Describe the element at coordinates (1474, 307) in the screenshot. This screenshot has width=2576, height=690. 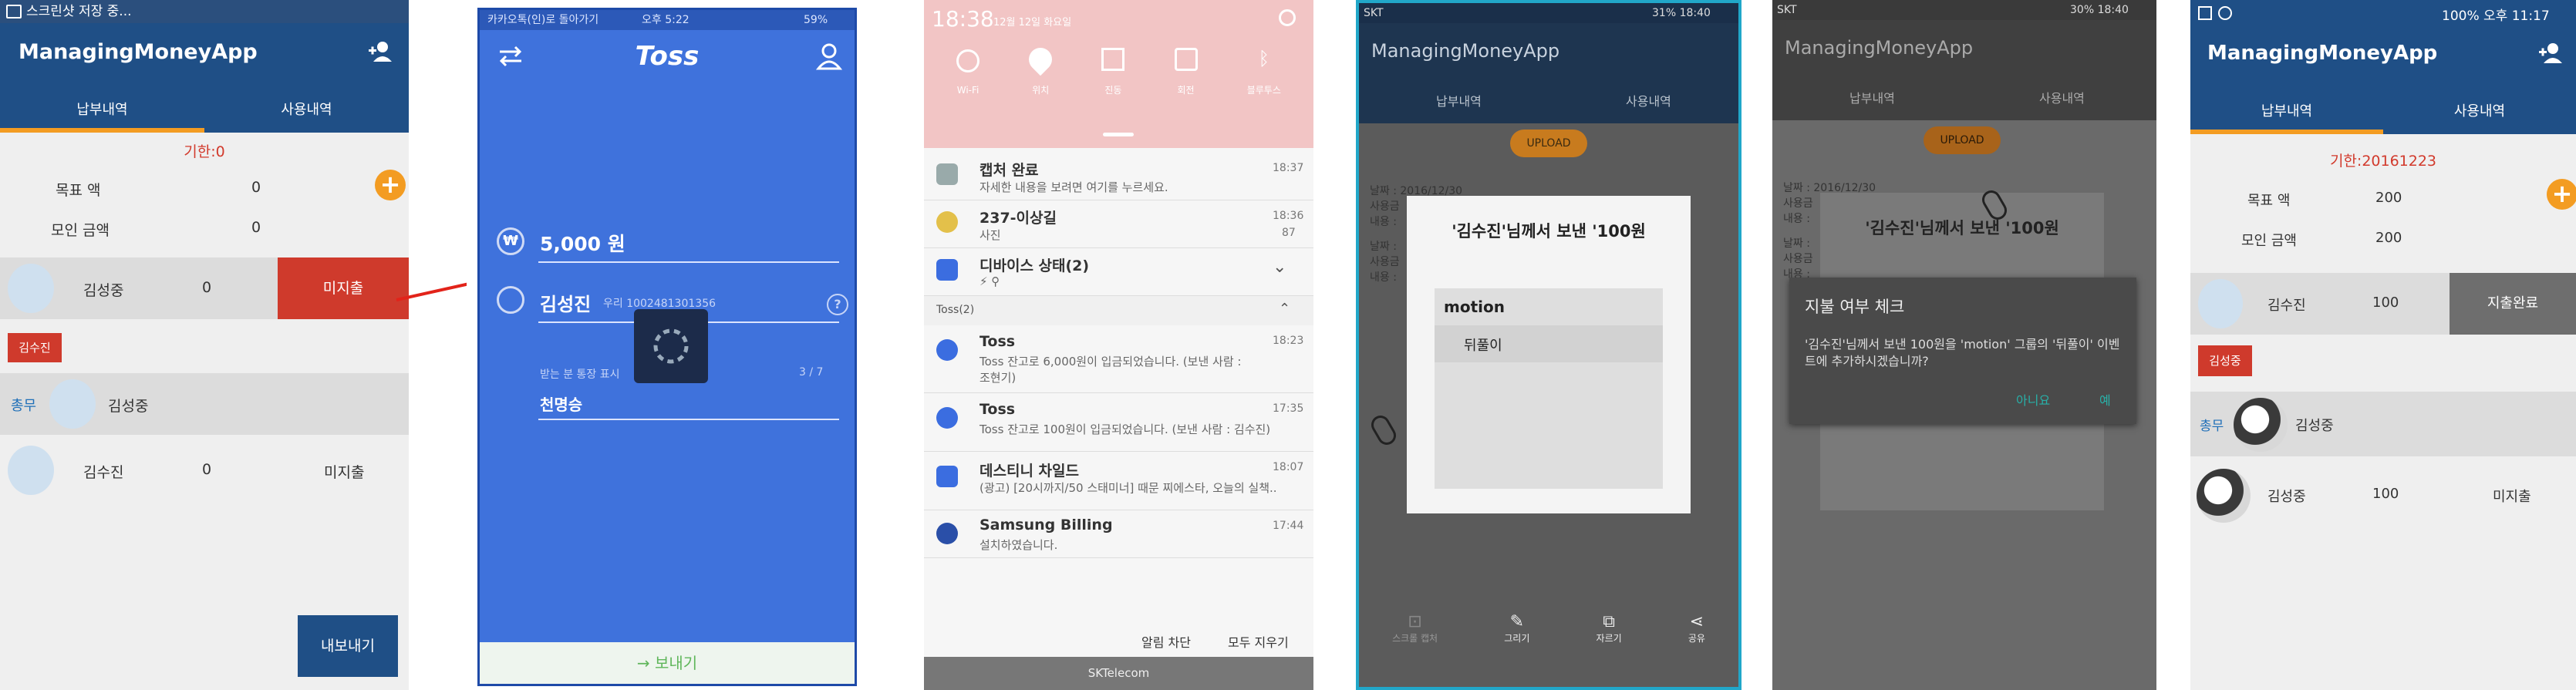
I see `group-name: motion` at that location.